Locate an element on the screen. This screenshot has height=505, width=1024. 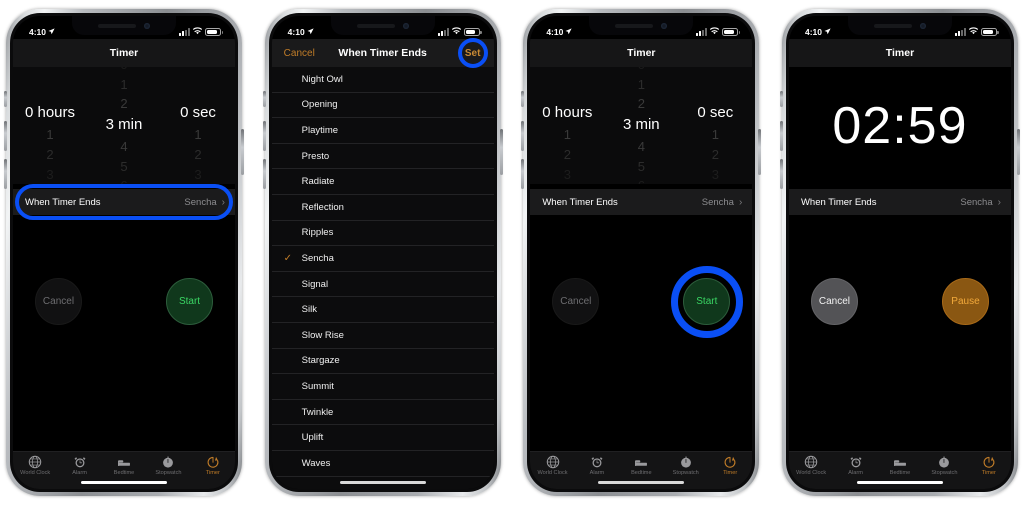
list-item: Slow Rise is located at coordinates (382, 336).